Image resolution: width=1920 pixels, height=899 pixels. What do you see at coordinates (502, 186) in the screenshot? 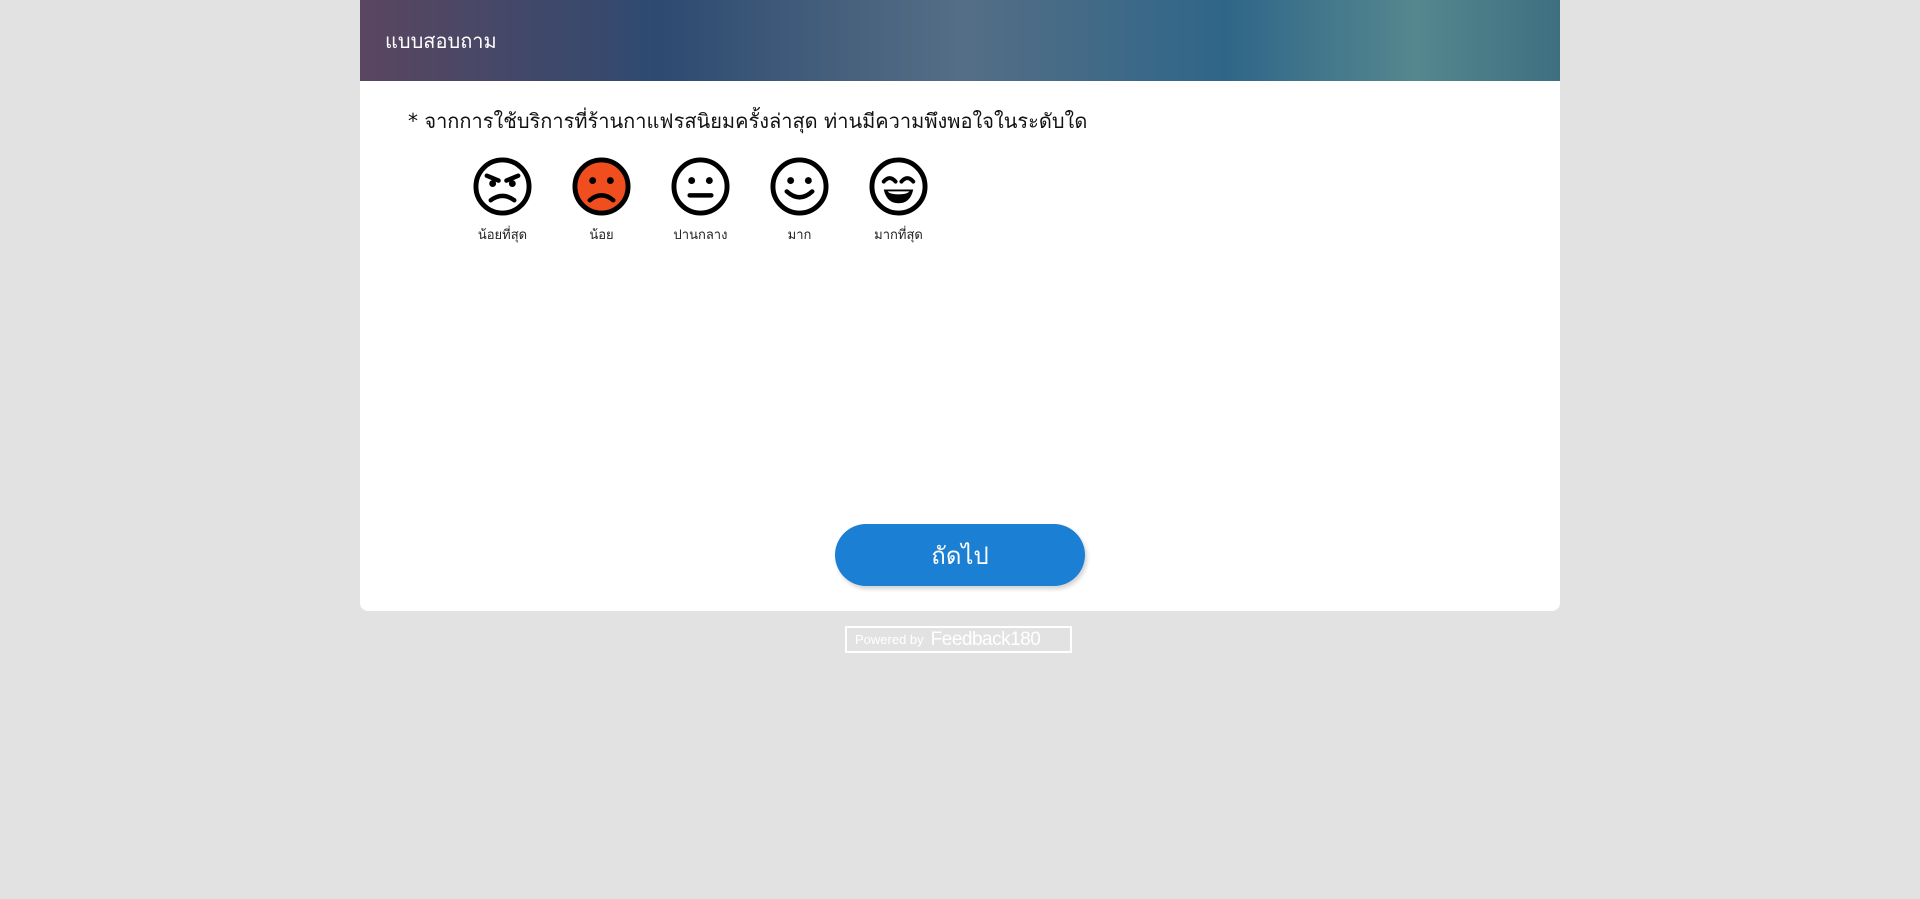
I see `angry-face-icon` at bounding box center [502, 186].